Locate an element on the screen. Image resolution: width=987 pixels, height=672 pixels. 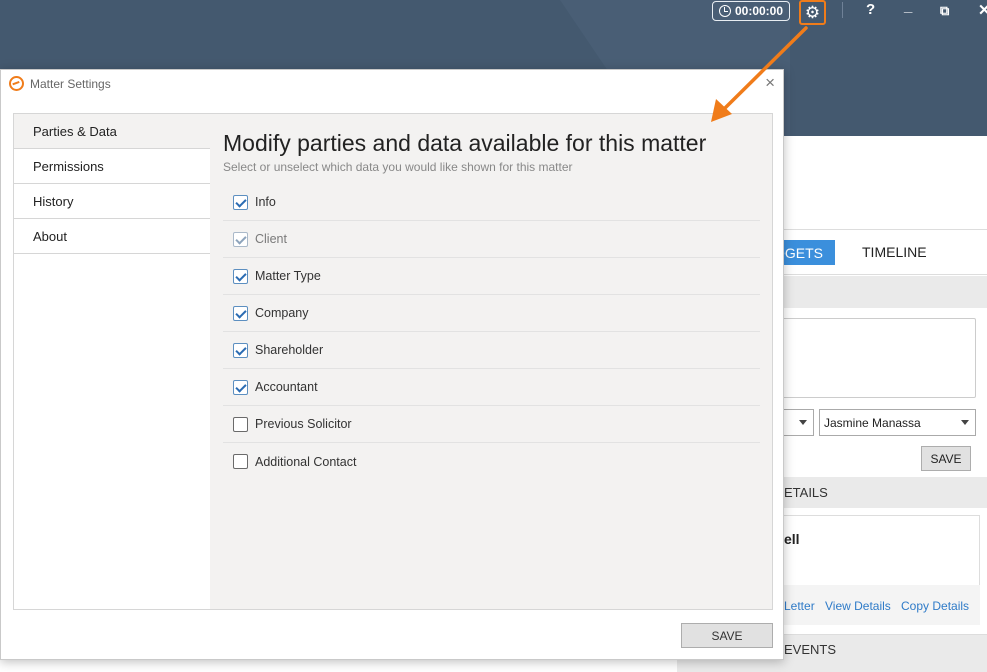
sidebar-item-permissions: Permissions is located at coordinates (112, 166).